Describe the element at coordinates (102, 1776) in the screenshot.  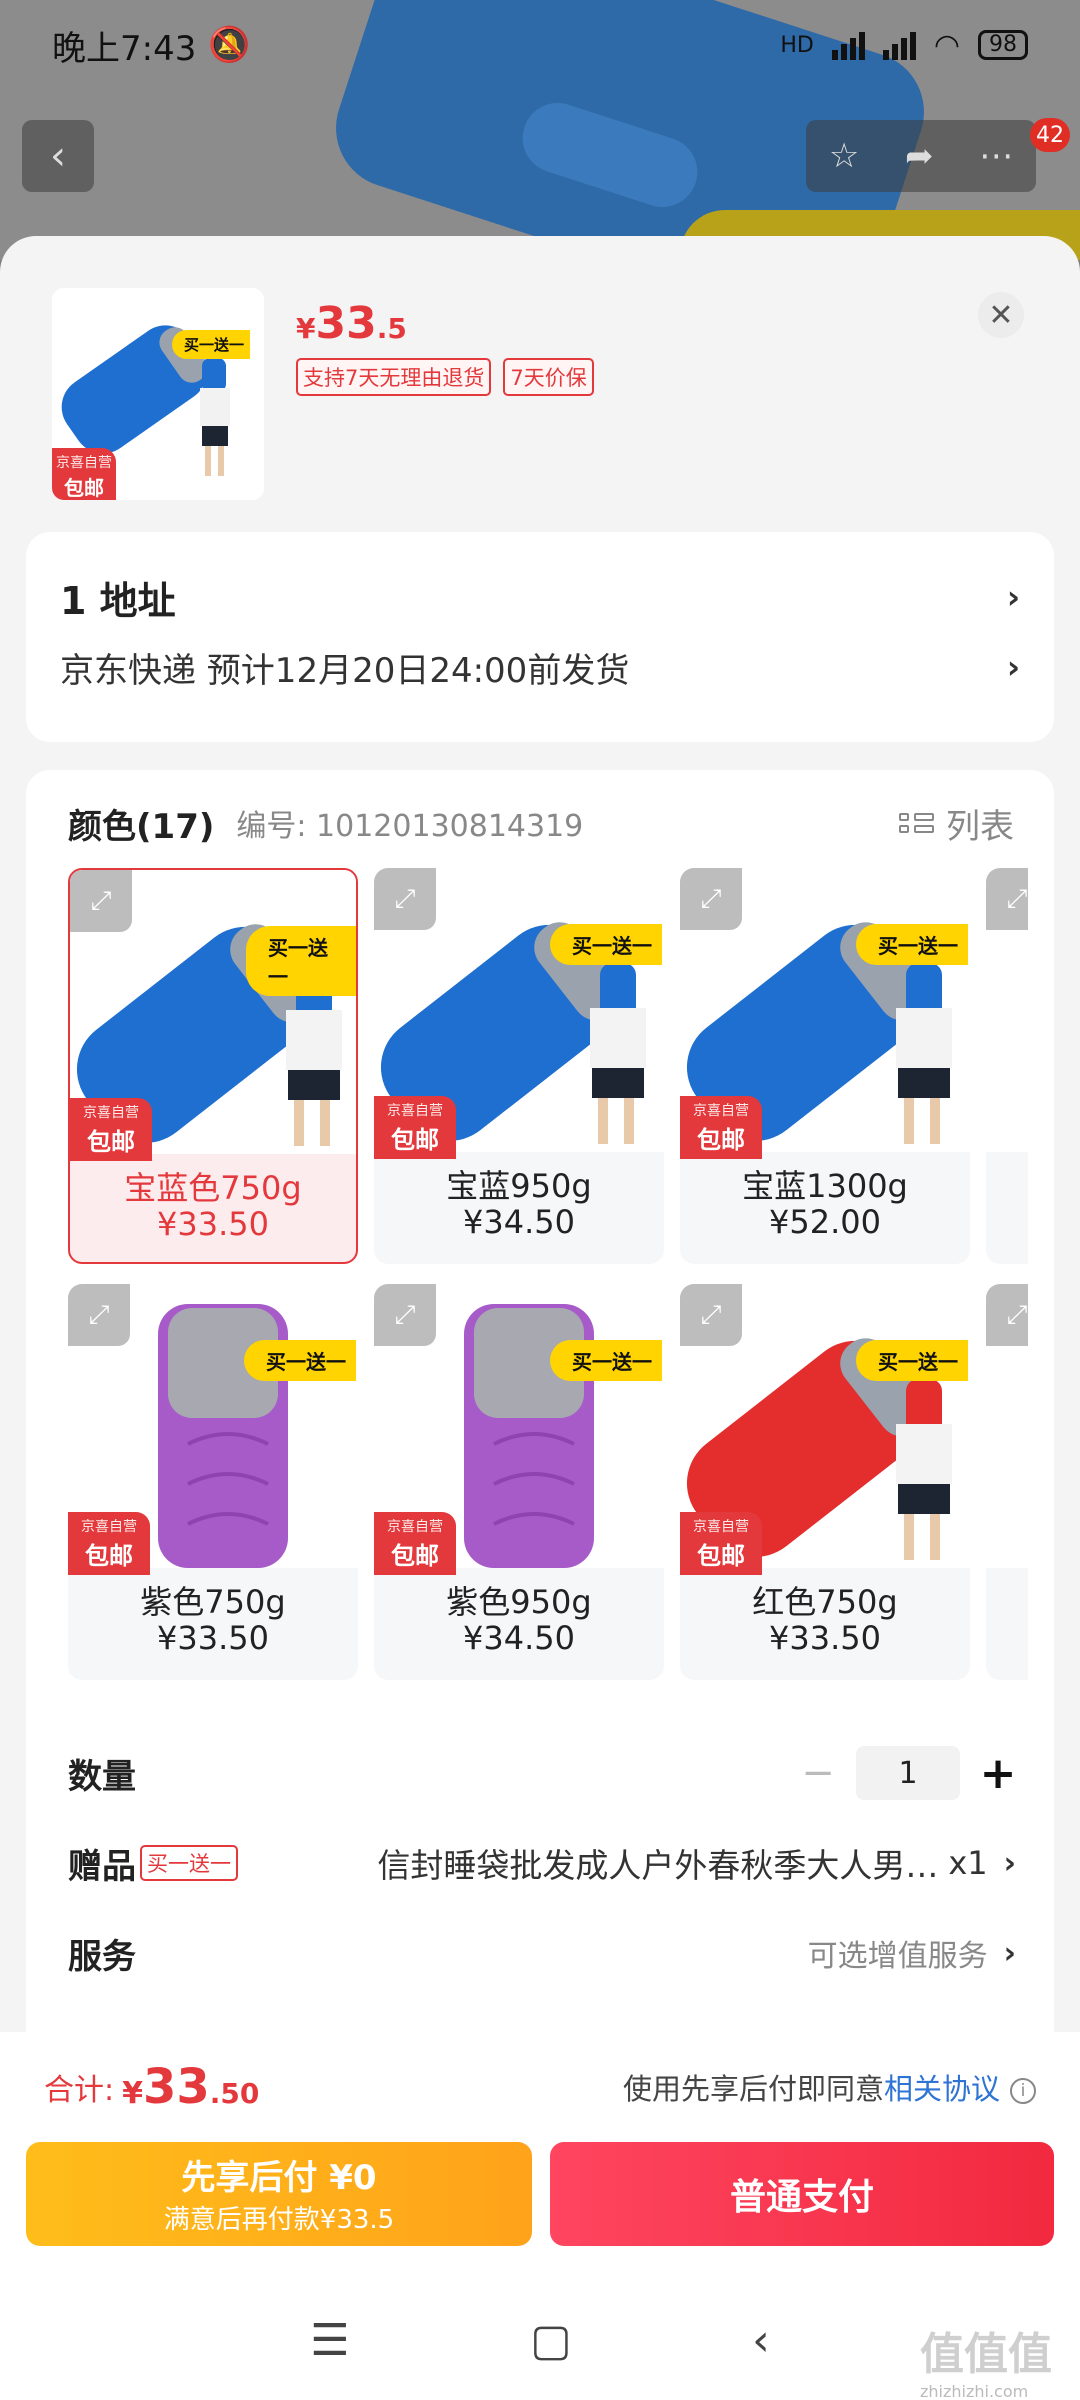
I see `quantity-label: 数量` at that location.